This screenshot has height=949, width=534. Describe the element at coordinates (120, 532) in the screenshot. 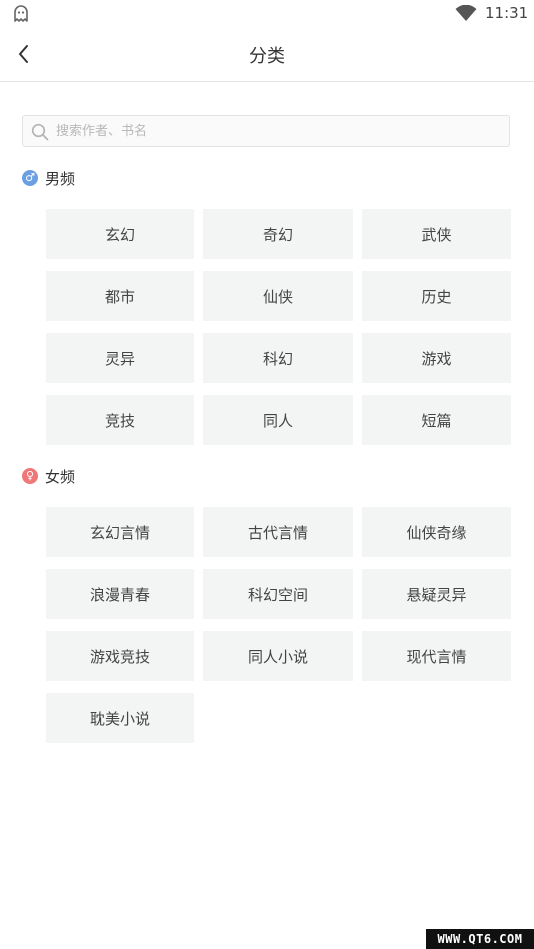

I see `category-item: 玄幻言情` at that location.